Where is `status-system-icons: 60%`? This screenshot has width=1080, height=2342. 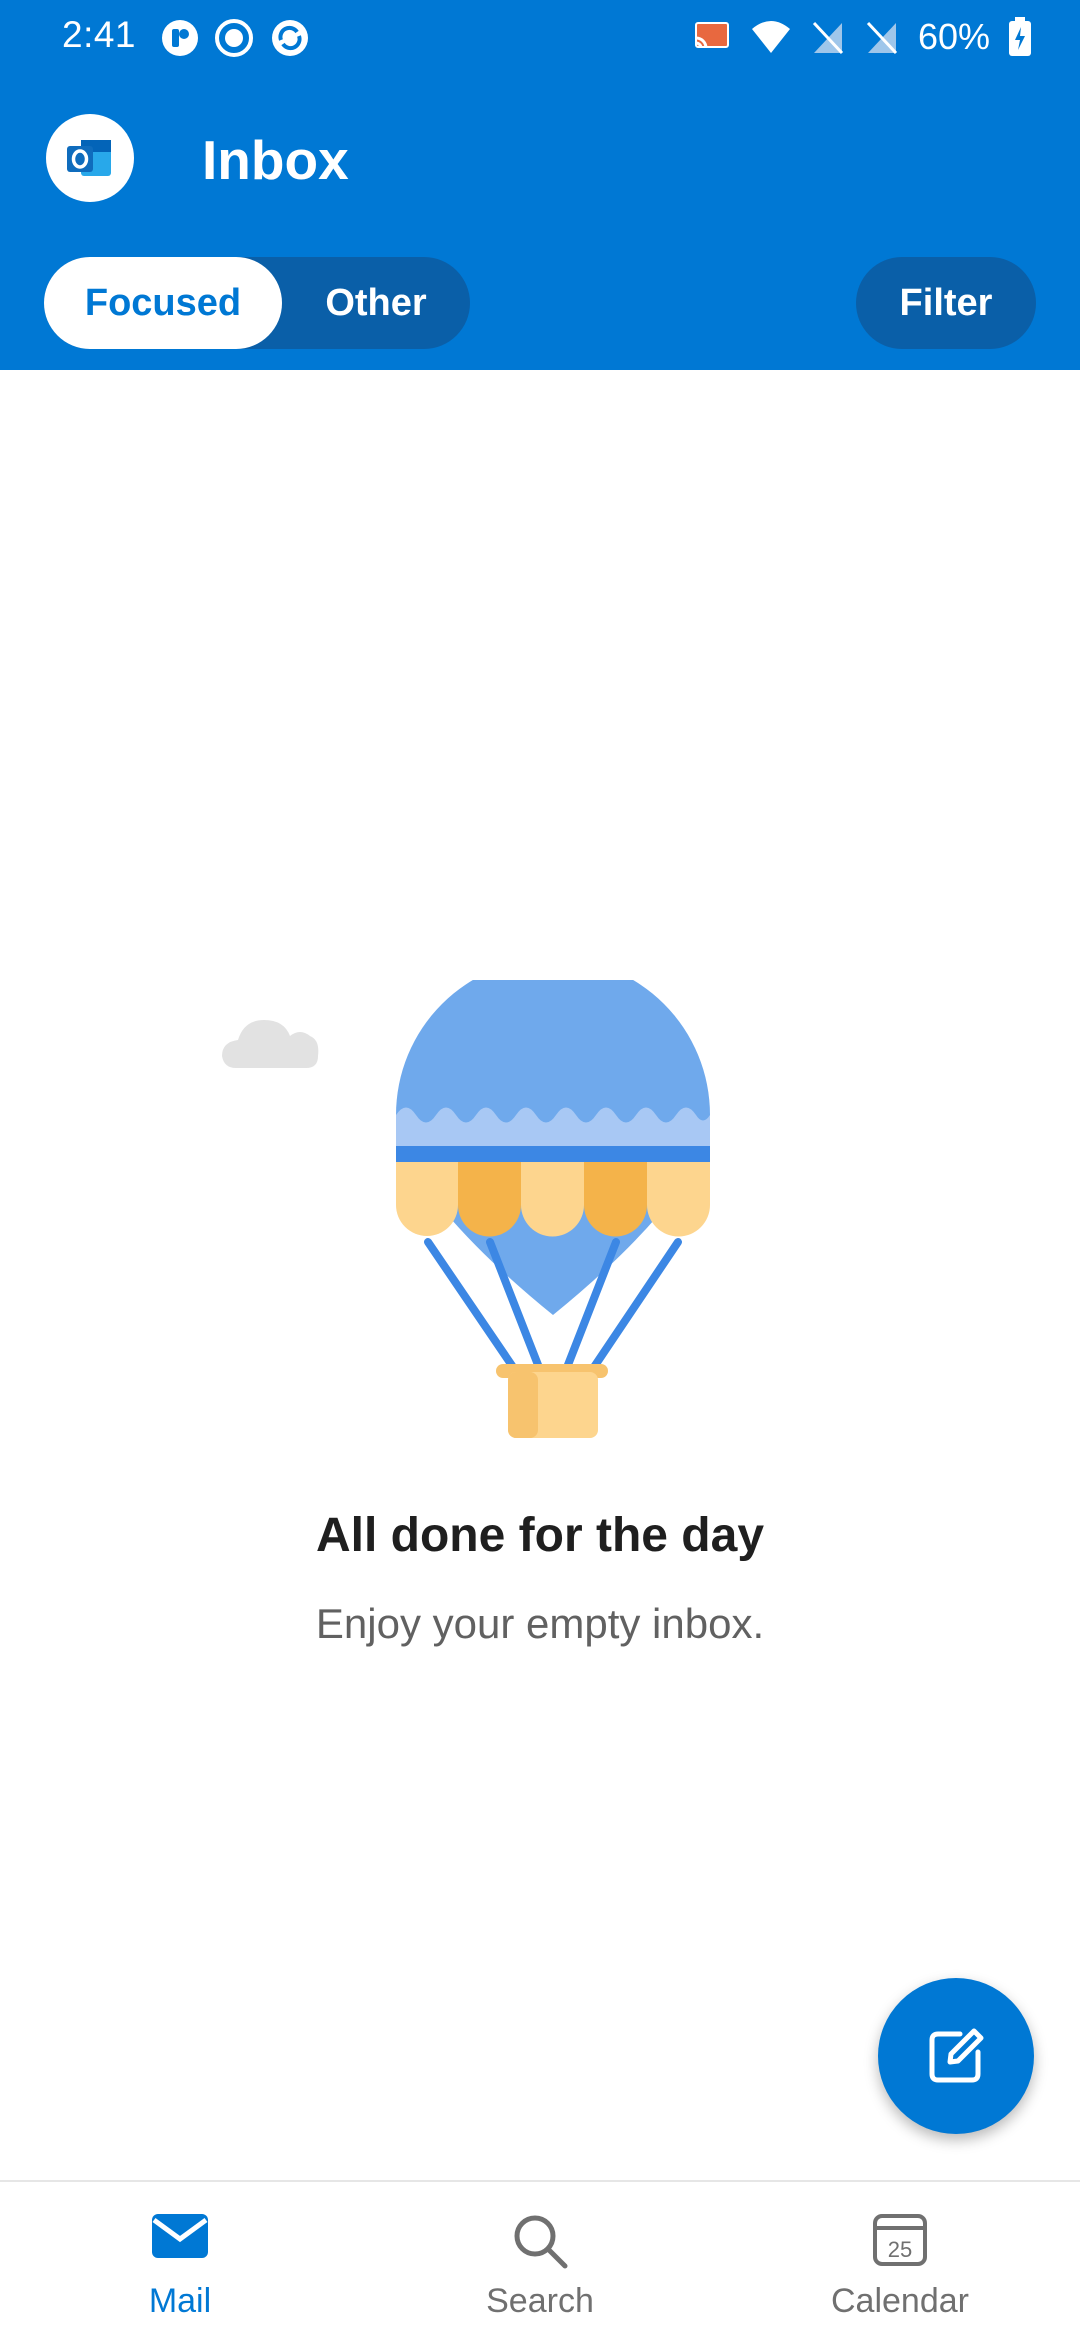
status-system-icons: 60% is located at coordinates (862, 37).